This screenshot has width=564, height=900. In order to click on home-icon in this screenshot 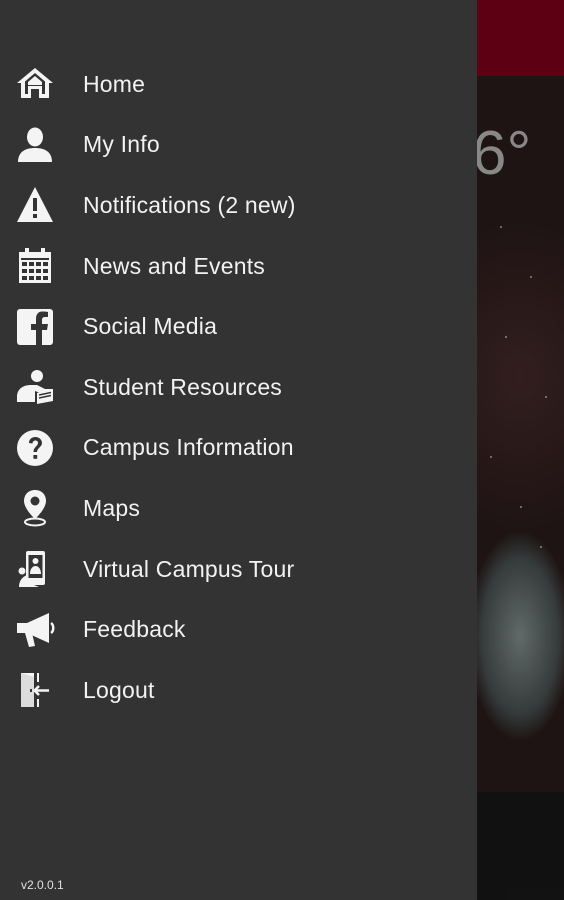, I will do `click(35, 84)`.